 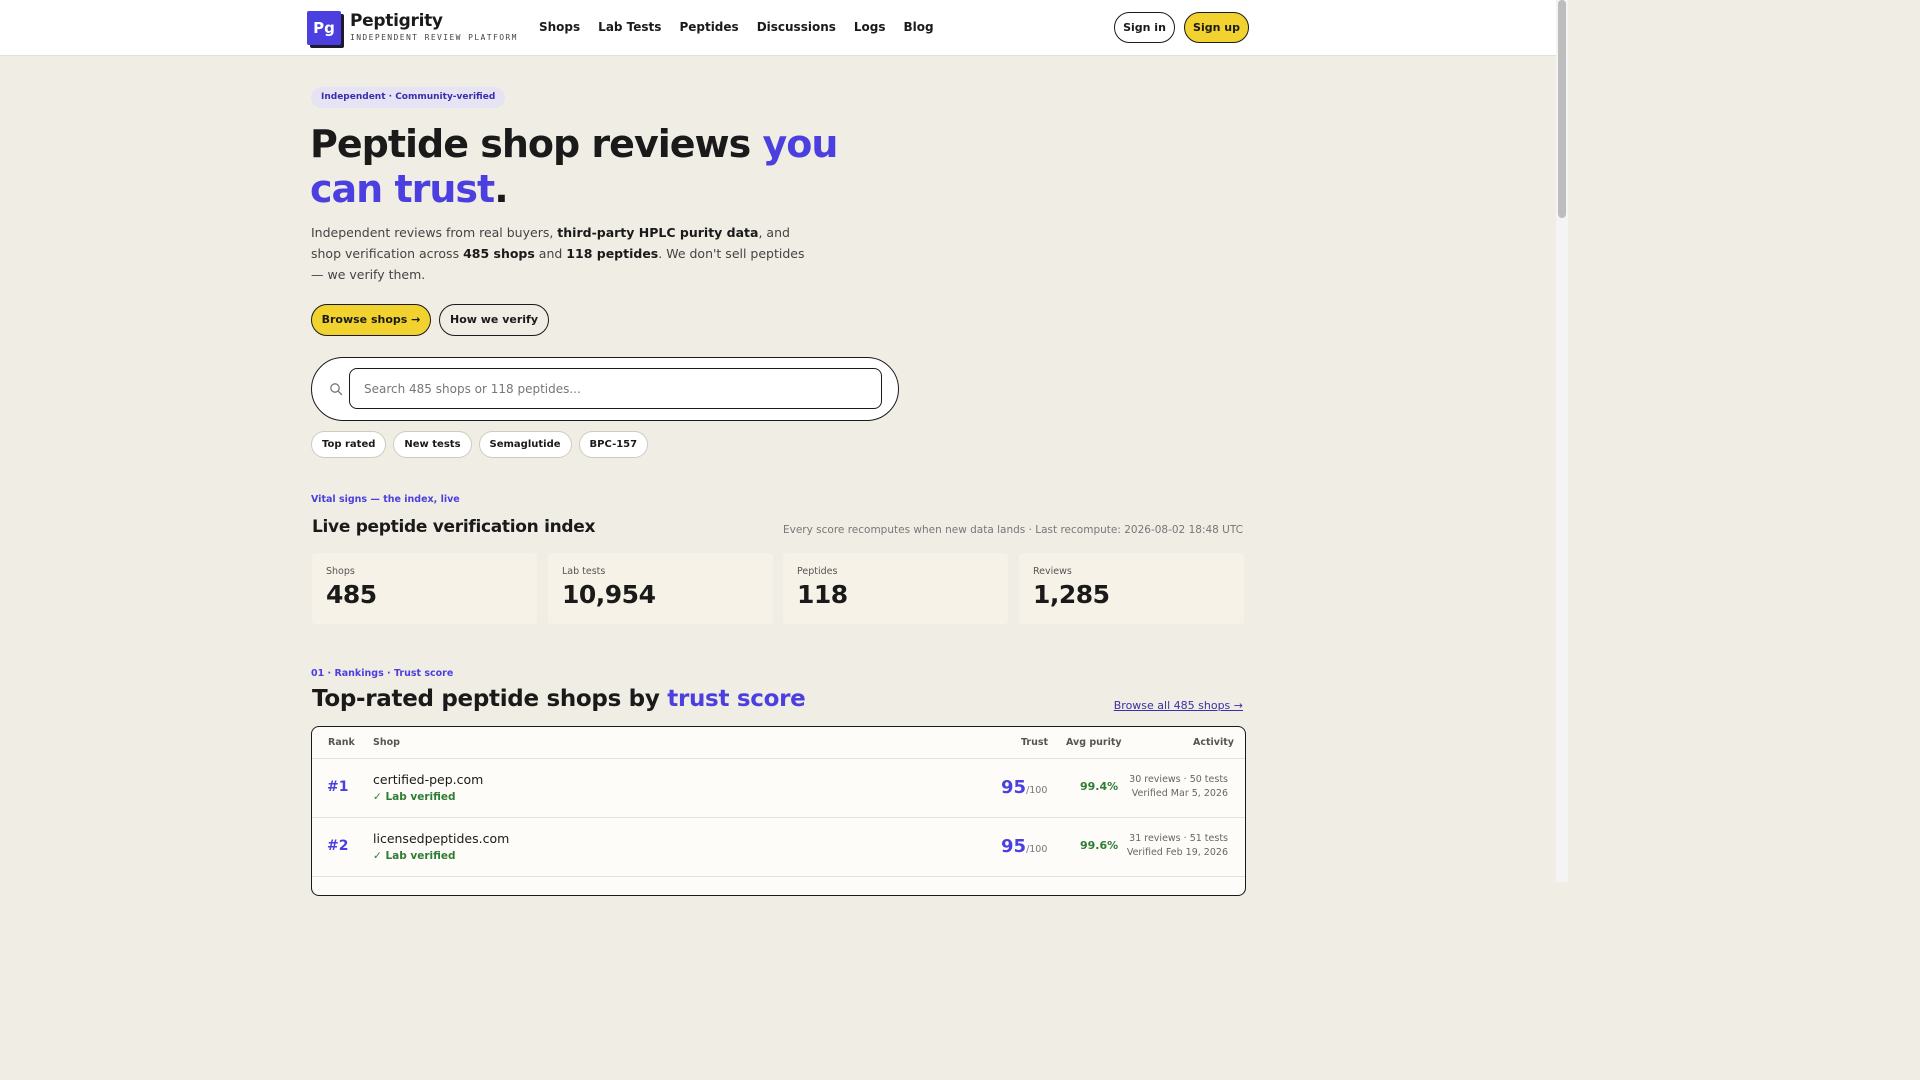 I want to click on stat-card-reviews: Reviews 1,285, so click(x=1131, y=588).